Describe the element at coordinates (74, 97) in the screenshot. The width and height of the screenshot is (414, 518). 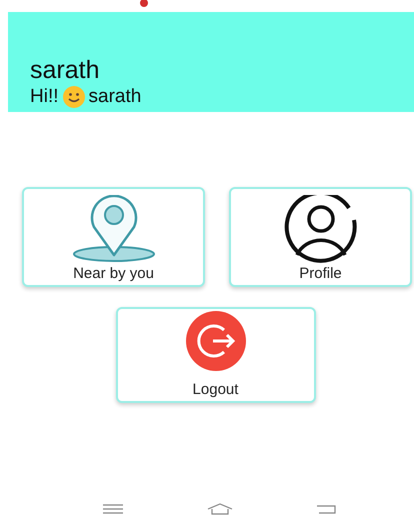
I see `smiley-icon` at that location.